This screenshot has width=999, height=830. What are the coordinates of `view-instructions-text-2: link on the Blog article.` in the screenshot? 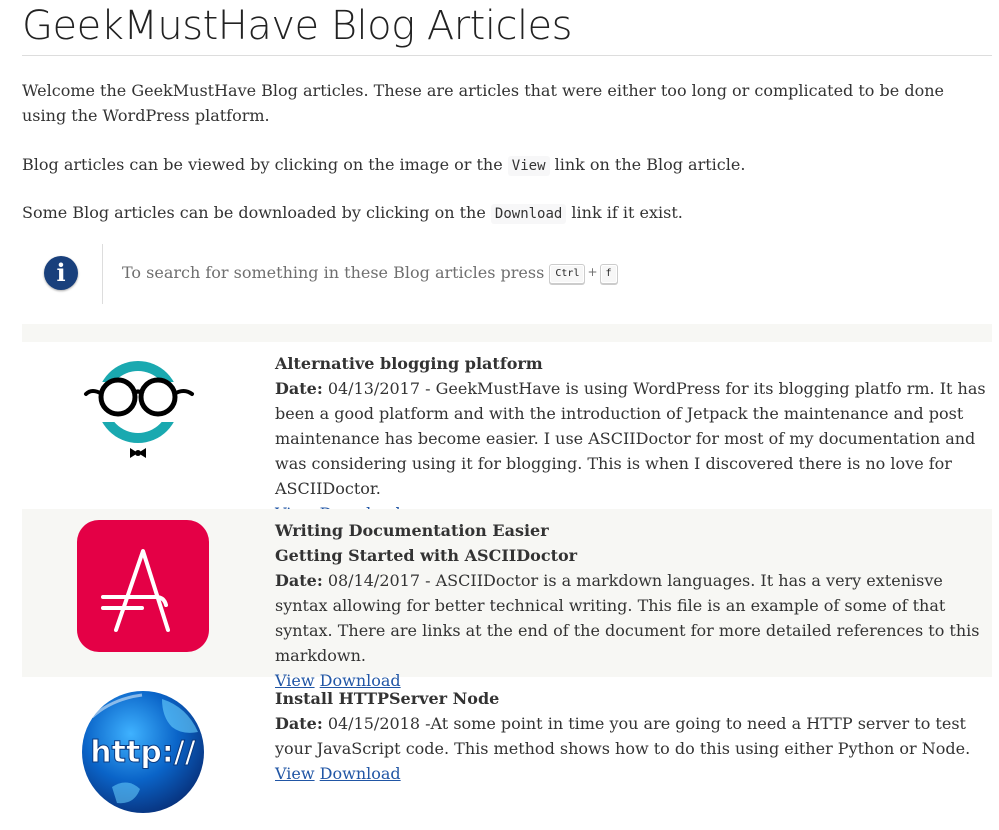 It's located at (647, 164).